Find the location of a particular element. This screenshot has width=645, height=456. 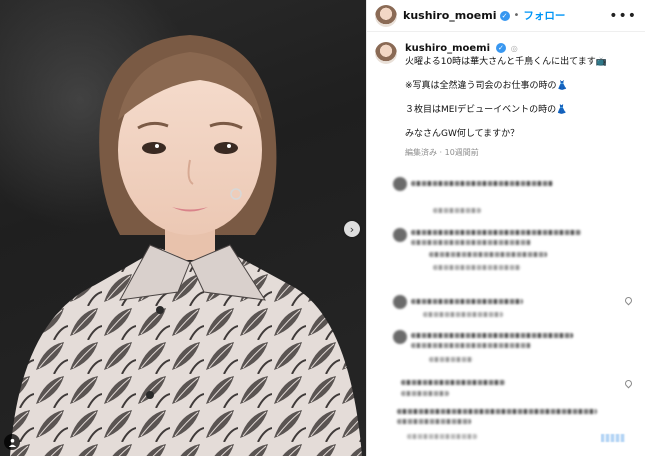

caption-line-4: みなさんGW何してますか？ is located at coordinates (462, 134).